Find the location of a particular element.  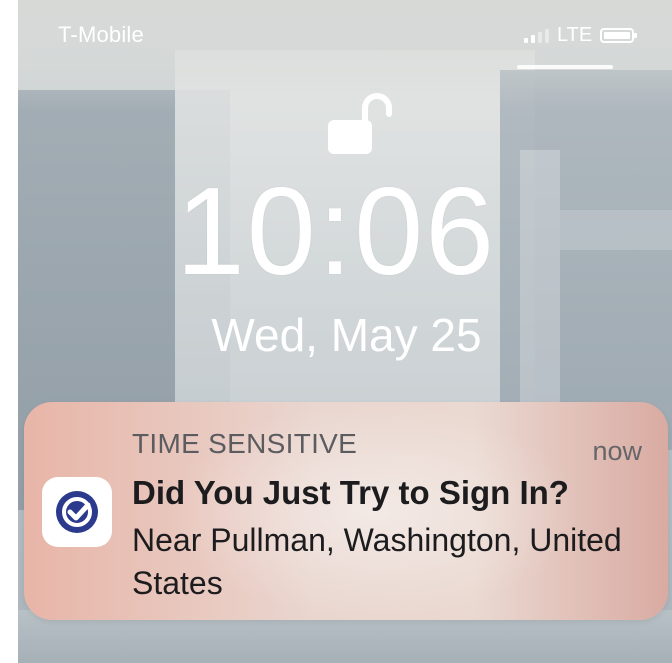

status-indicators: LTE is located at coordinates (581, 35).